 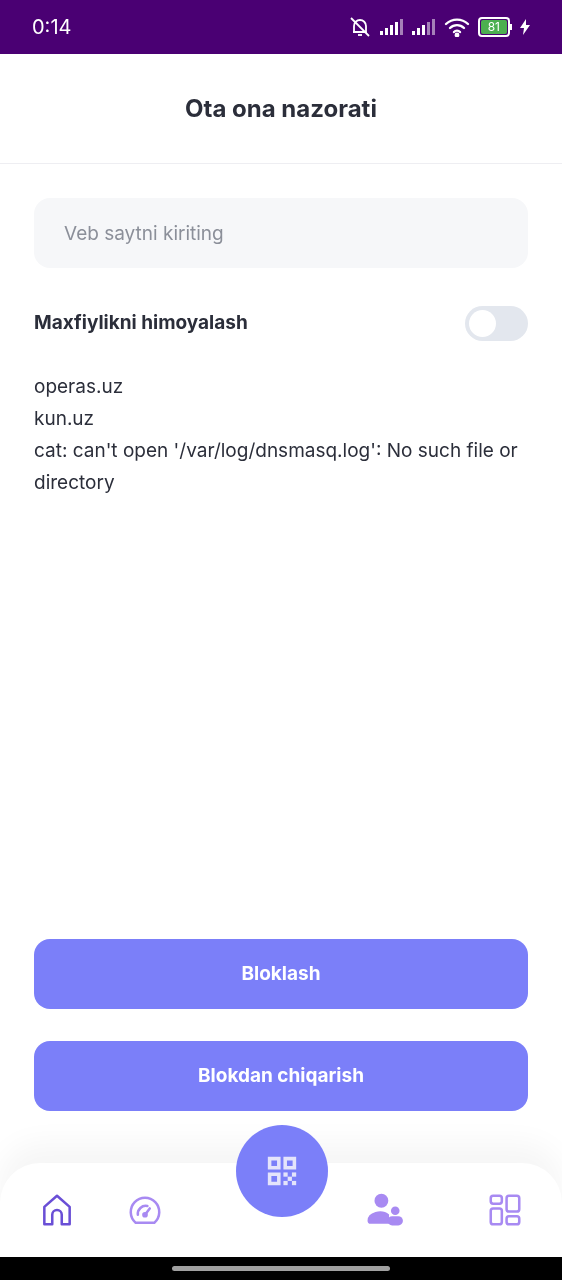 I want to click on privacy-toggle, so click(x=496, y=323).